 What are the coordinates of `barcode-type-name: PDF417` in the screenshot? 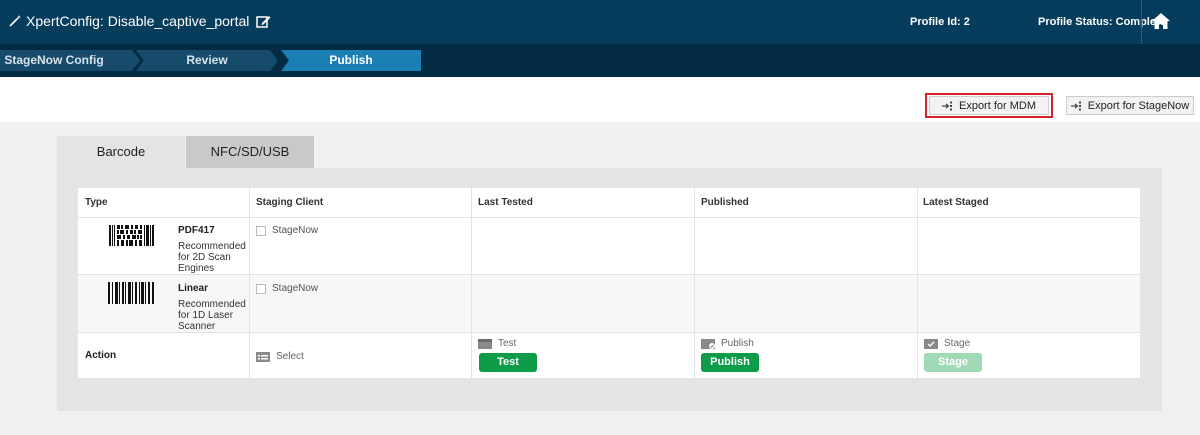 It's located at (196, 230).